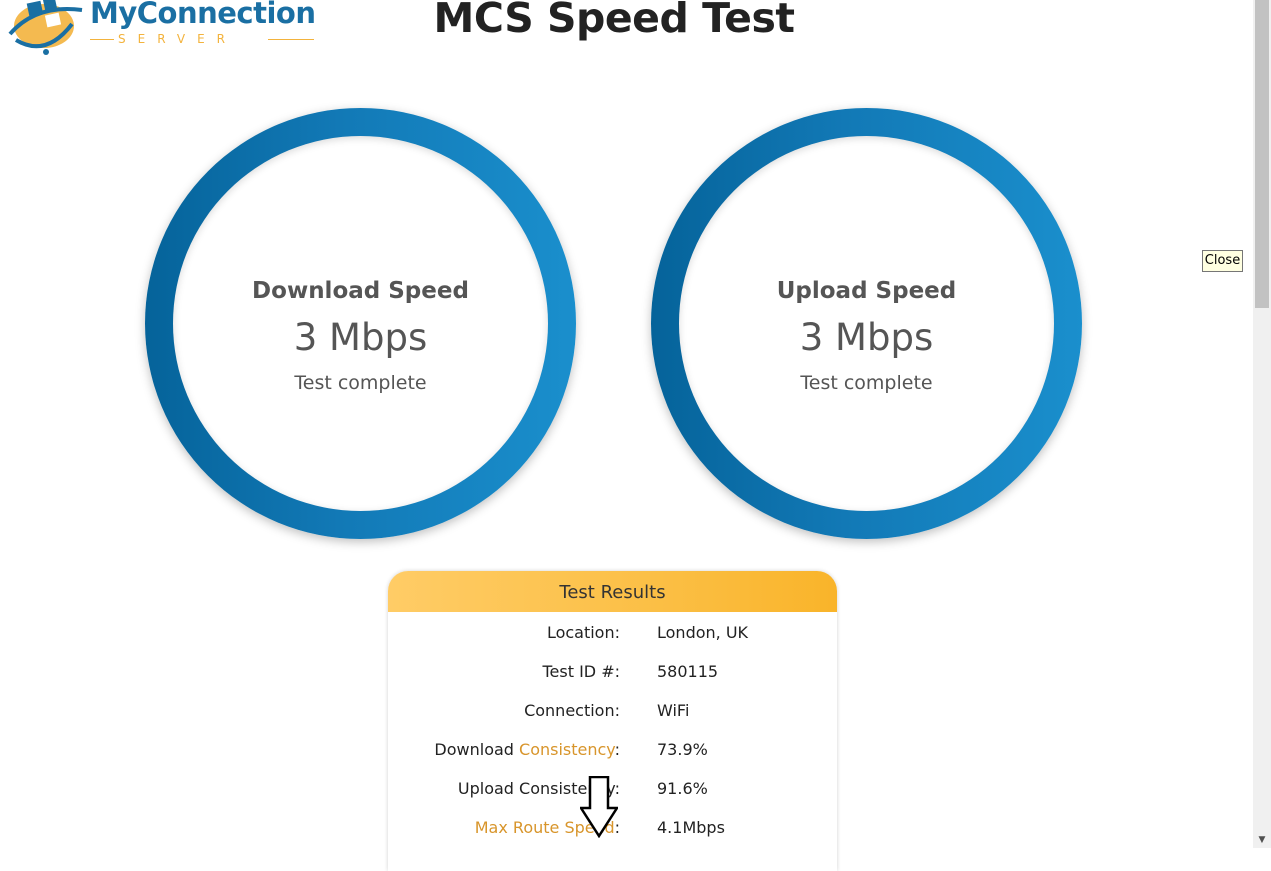 The width and height of the screenshot is (1271, 871). What do you see at coordinates (866, 383) in the screenshot?
I see `upload-status: Test complete` at bounding box center [866, 383].